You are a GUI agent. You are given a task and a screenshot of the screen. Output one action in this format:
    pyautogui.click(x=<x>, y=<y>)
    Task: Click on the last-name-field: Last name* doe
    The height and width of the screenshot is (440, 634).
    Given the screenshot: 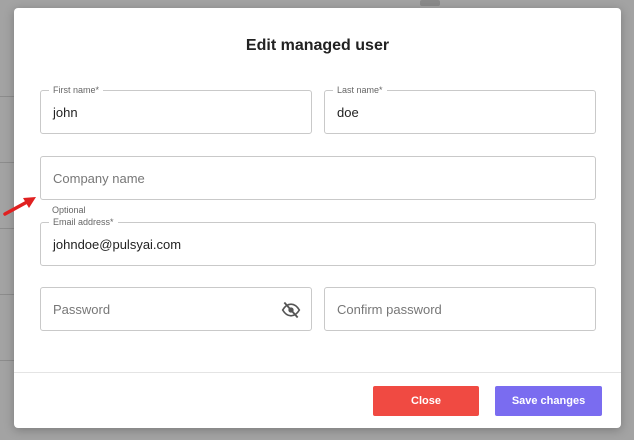 What is the action you would take?
    pyautogui.click(x=460, y=109)
    